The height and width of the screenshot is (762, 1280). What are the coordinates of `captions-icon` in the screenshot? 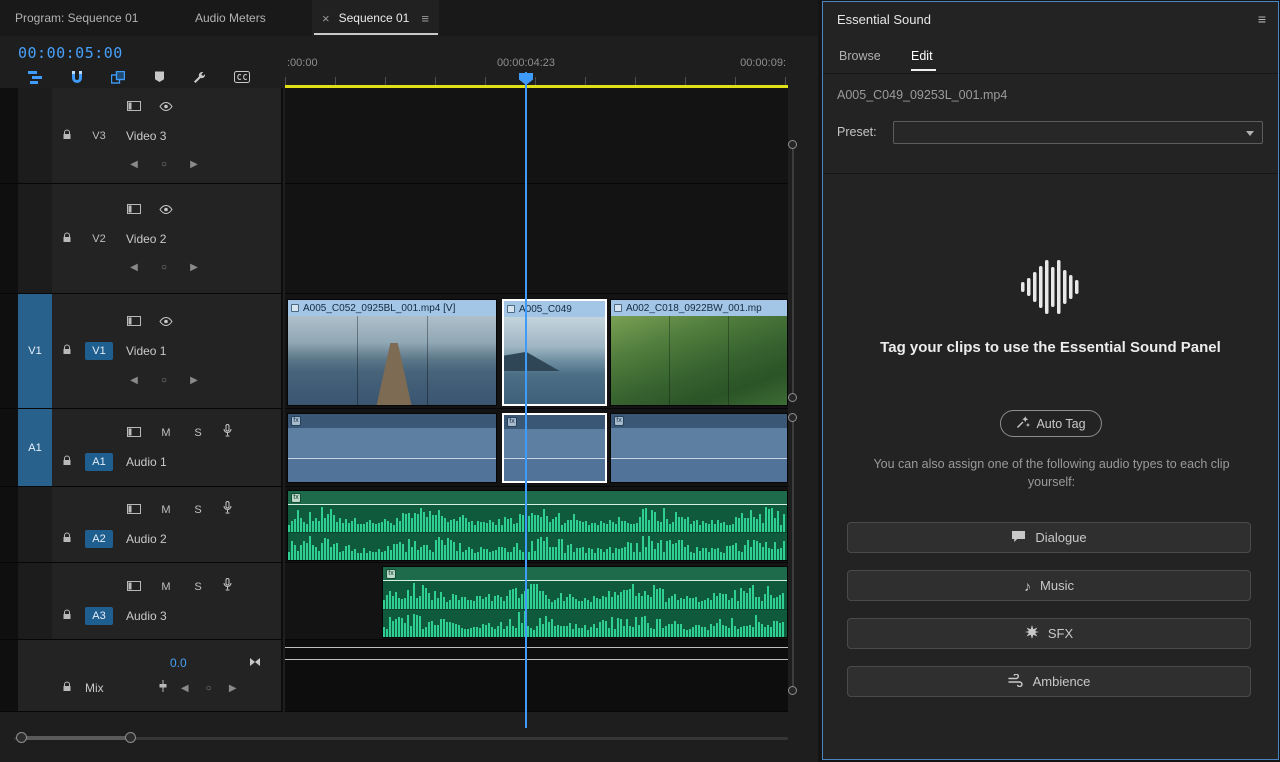 It's located at (241, 77).